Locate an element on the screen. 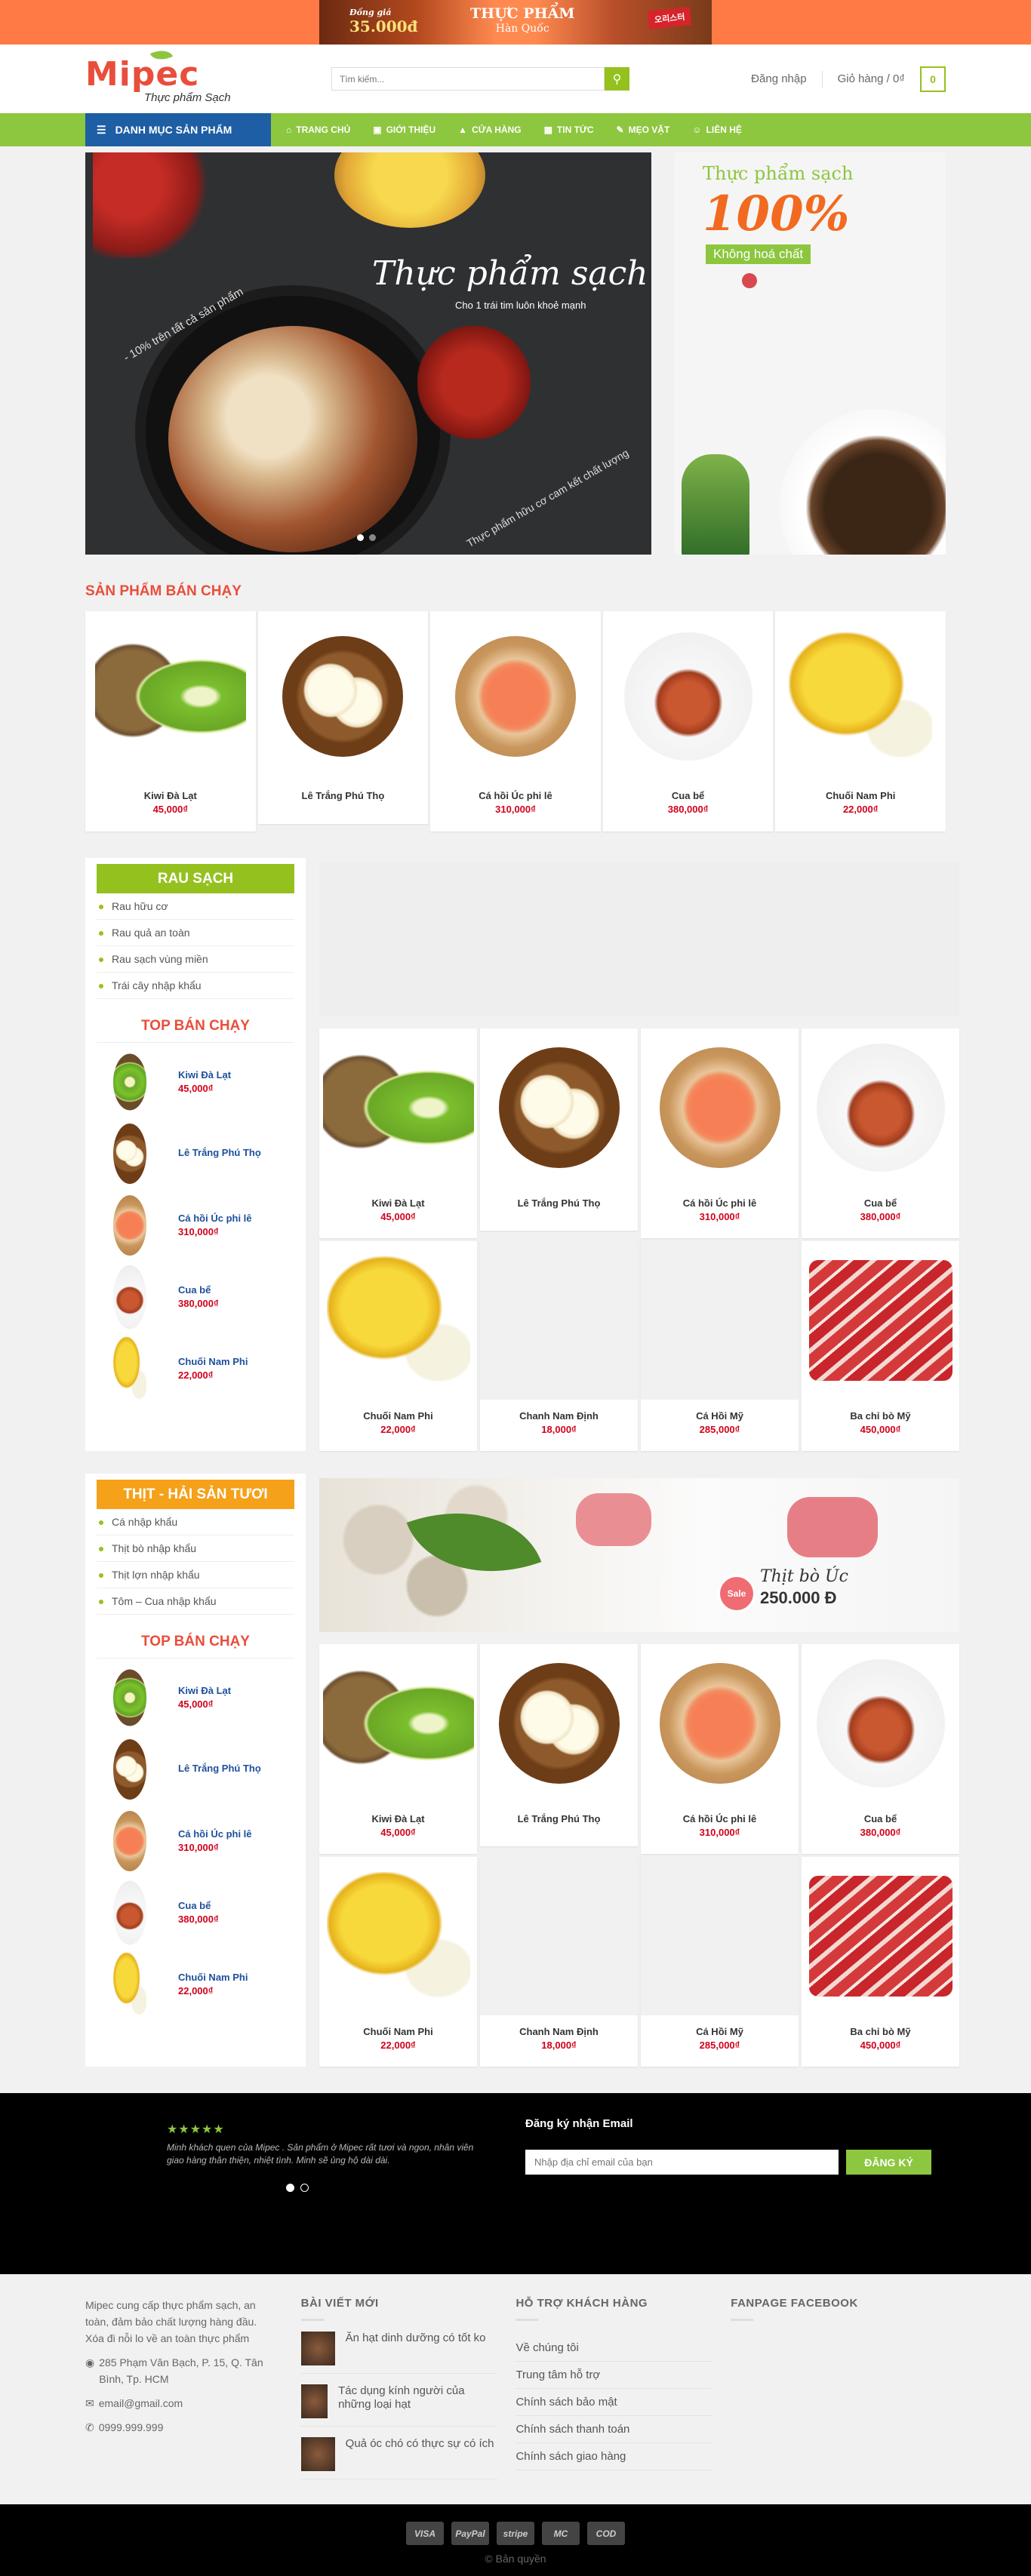 Image resolution: width=1031 pixels, height=2576 pixels. nav-item-shop: ▲ CỬA HÀNG is located at coordinates (489, 129).